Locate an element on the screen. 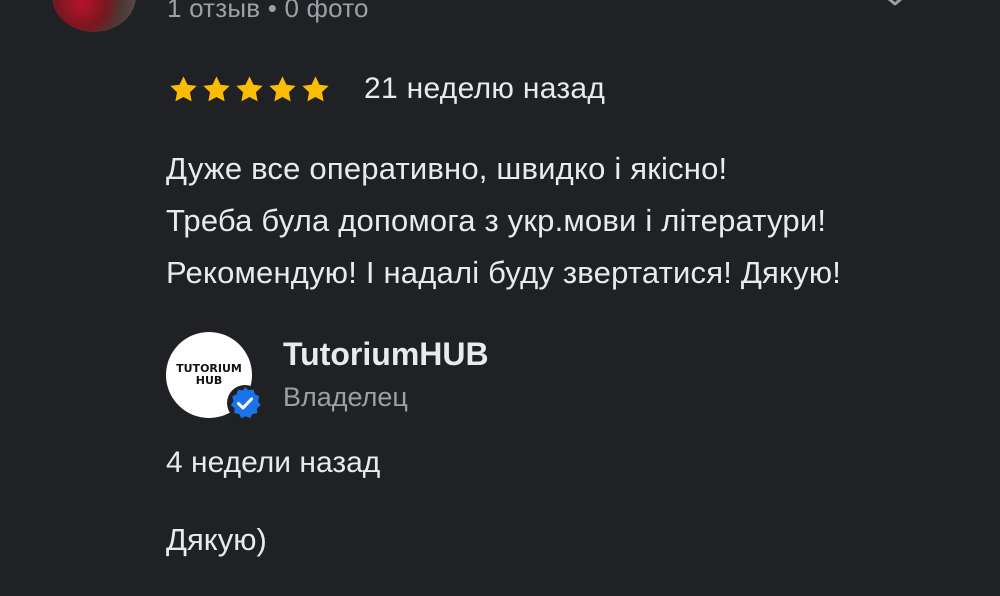 Image resolution: width=1000 pixels, height=596 pixels. owner-name: TutoriumHUB is located at coordinates (386, 354).